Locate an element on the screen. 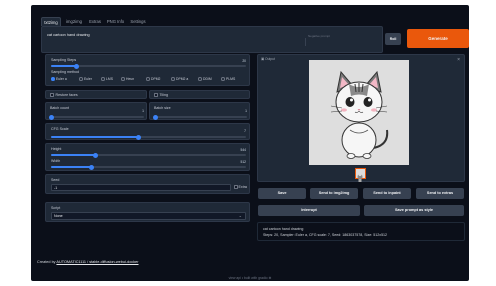  radio-label: Euler a is located at coordinates (61, 79).